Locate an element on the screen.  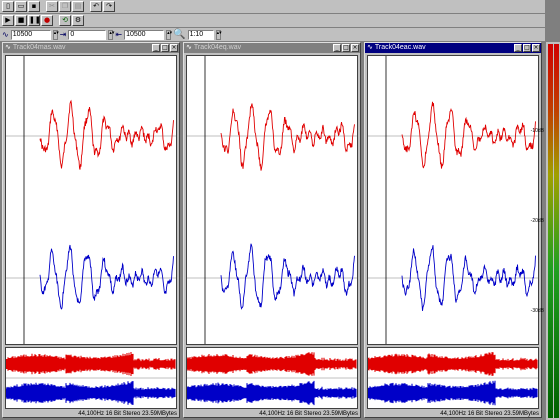
toolbar-row-3: ∿ 10500 ▴▾ ⇥ 0 ▴▾ ⇤ 10500 ▴▾ 🔍 1:10 ▴▾ is located at coordinates (272, 35).